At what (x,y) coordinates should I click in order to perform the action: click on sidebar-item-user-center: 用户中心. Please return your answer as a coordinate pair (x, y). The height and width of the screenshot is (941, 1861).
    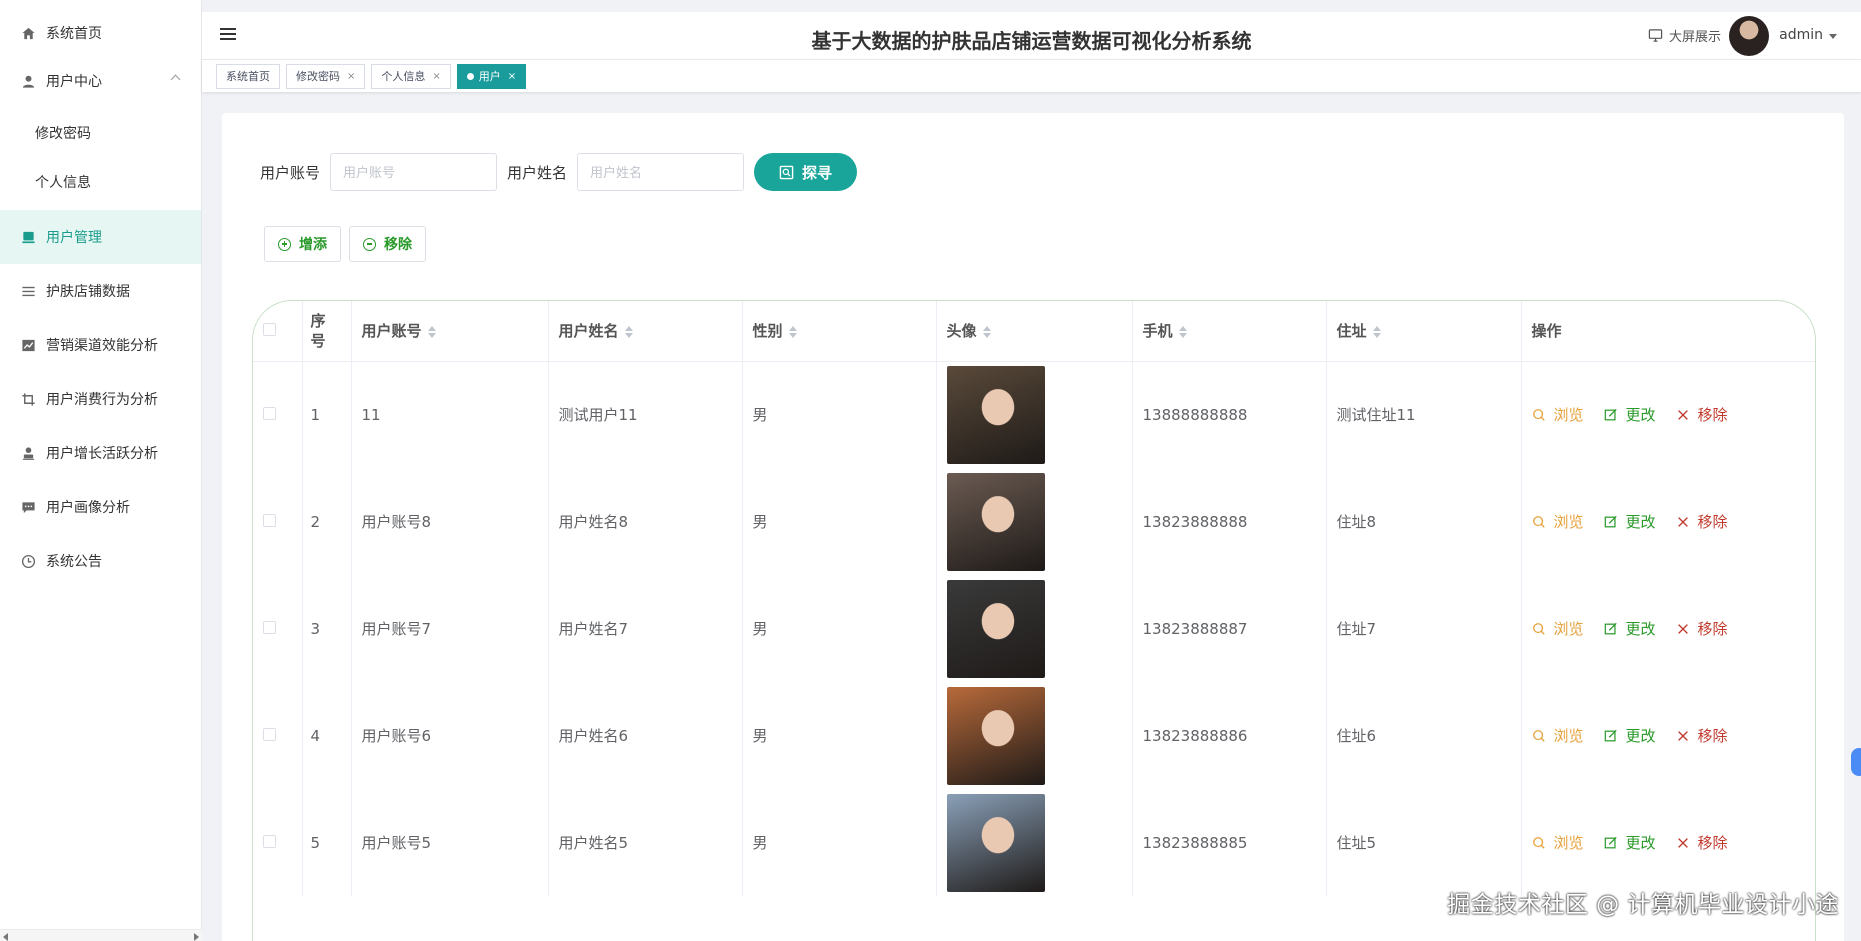
    Looking at the image, I should click on (100, 81).